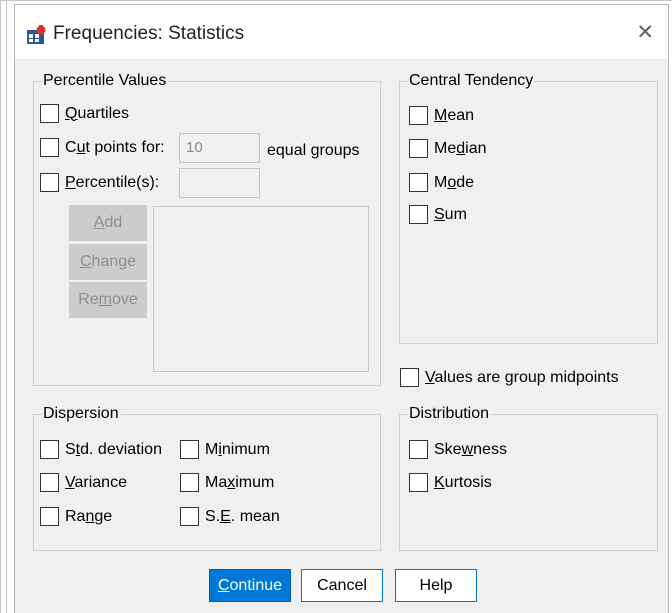 Image resolution: width=672 pixels, height=613 pixels. I want to click on minimum-box, so click(189, 449).